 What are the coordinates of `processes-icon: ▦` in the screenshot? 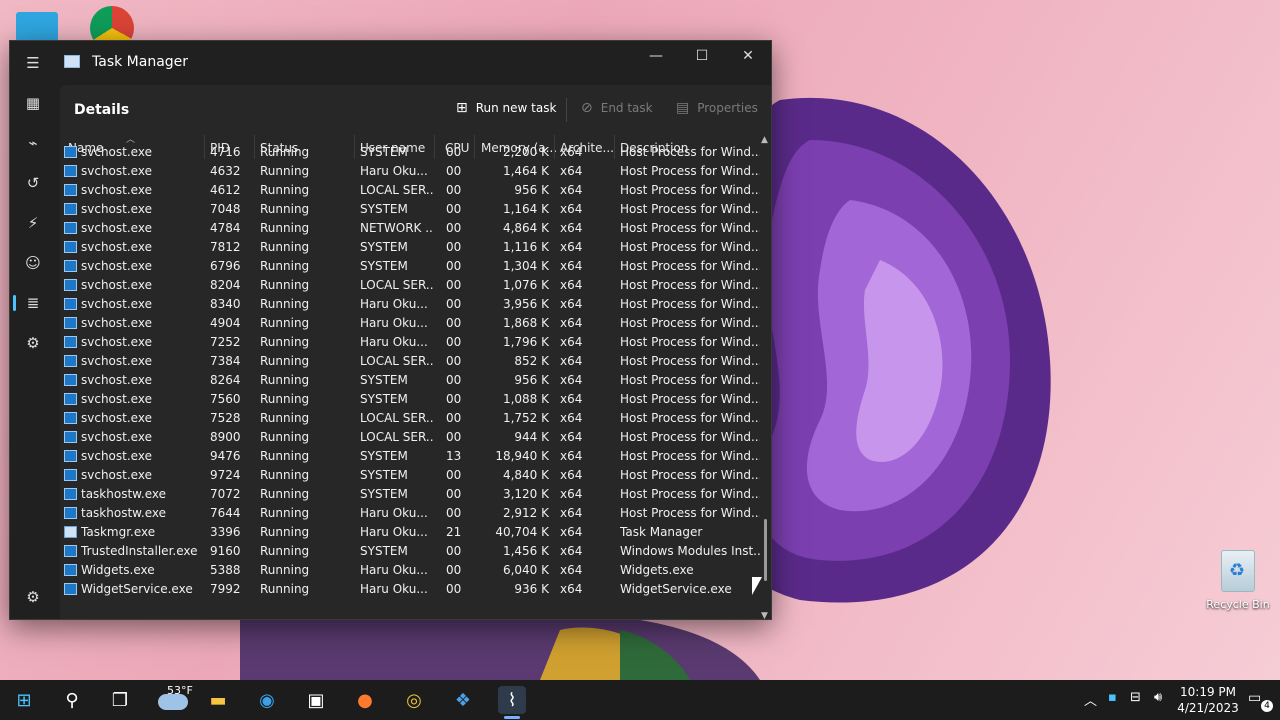 It's located at (33, 103).